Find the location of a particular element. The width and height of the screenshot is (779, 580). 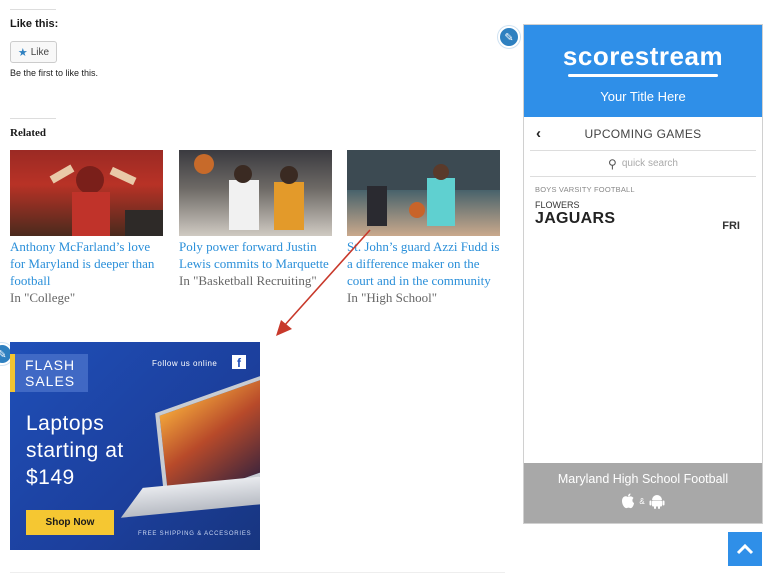

game-day: FRI is located at coordinates (731, 226).